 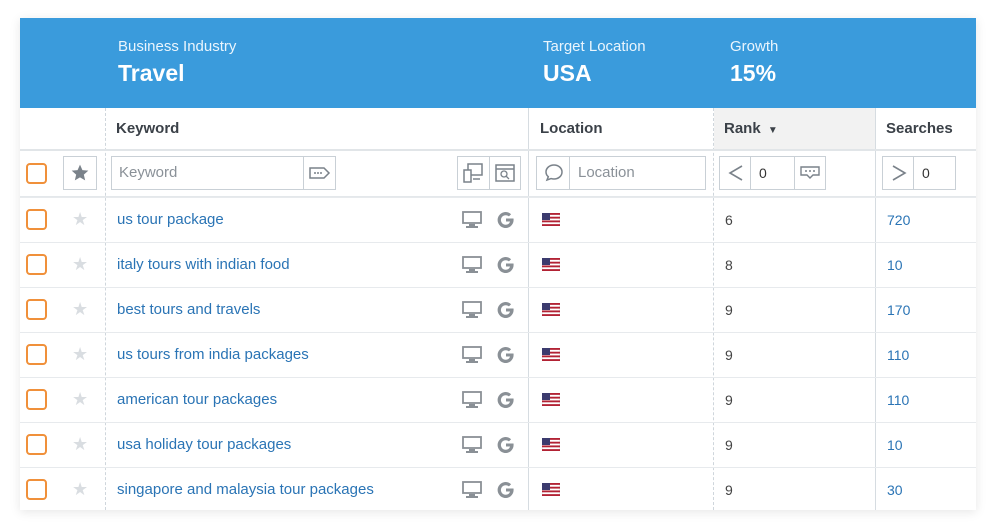 I want to click on growth-label: Growth, so click(x=754, y=46).